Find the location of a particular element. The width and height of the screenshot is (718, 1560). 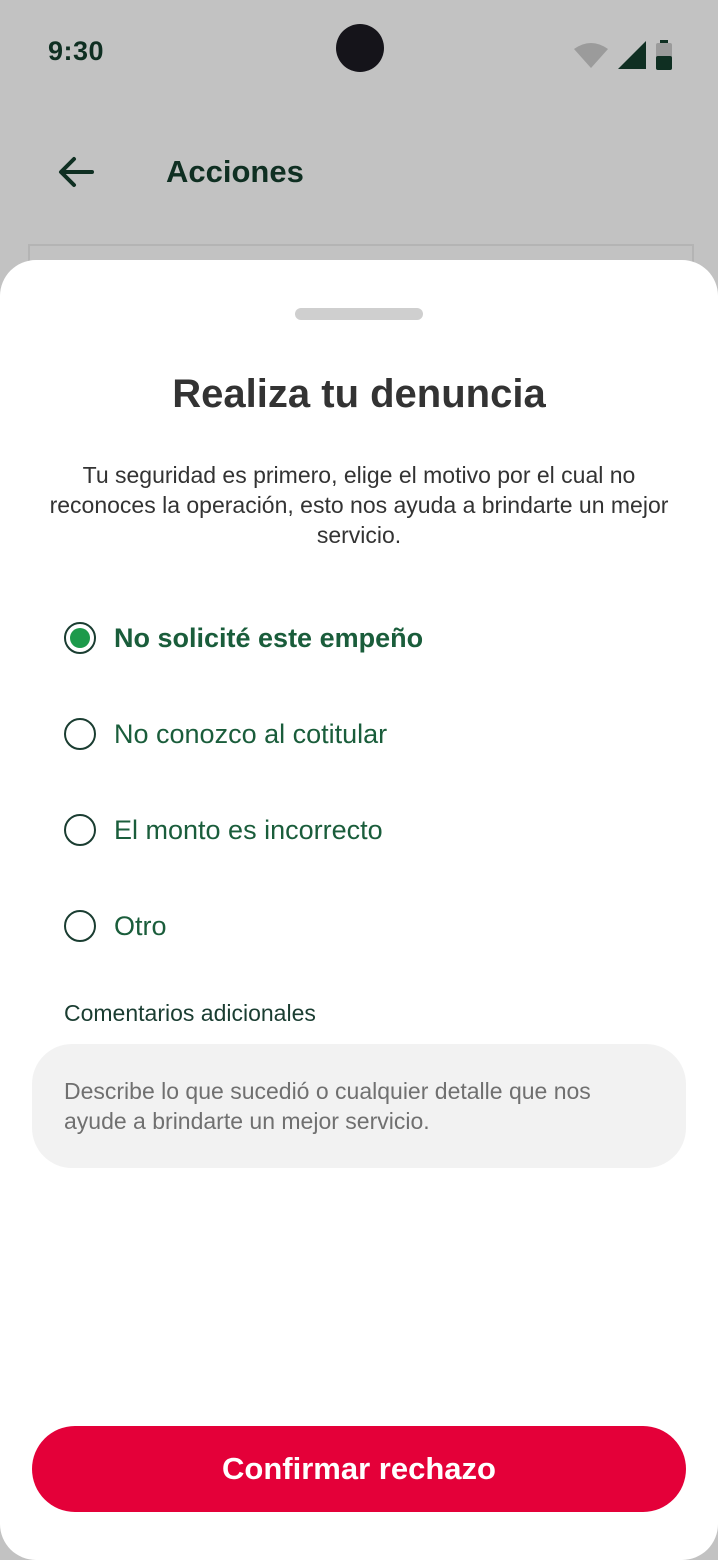

arrow-left-icon is located at coordinates (76, 174).